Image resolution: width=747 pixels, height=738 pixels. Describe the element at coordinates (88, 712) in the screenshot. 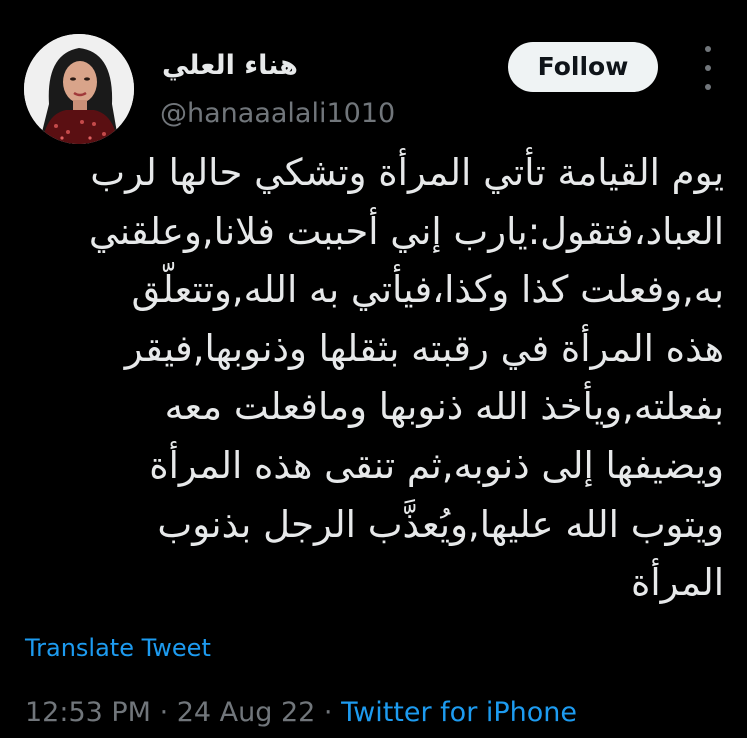

I see `tweet-time: 12:53 PM` at that location.